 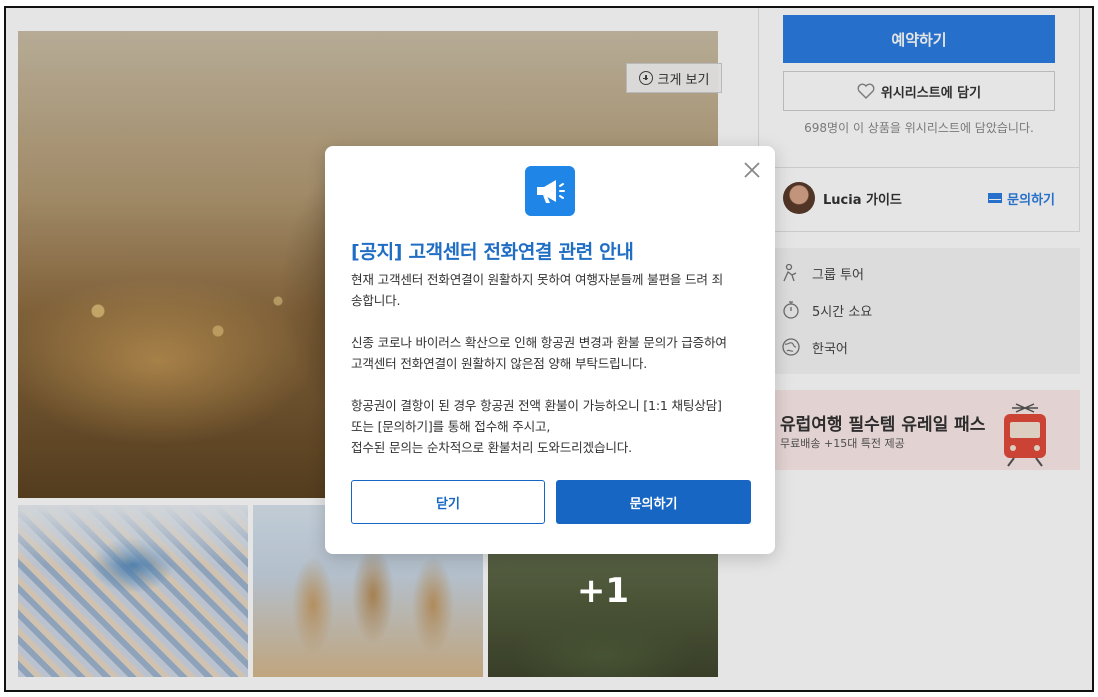 I want to click on body-line: 접수된 문의는 순차적으로 환불처리 도와드리겠습니다., so click(x=491, y=447).